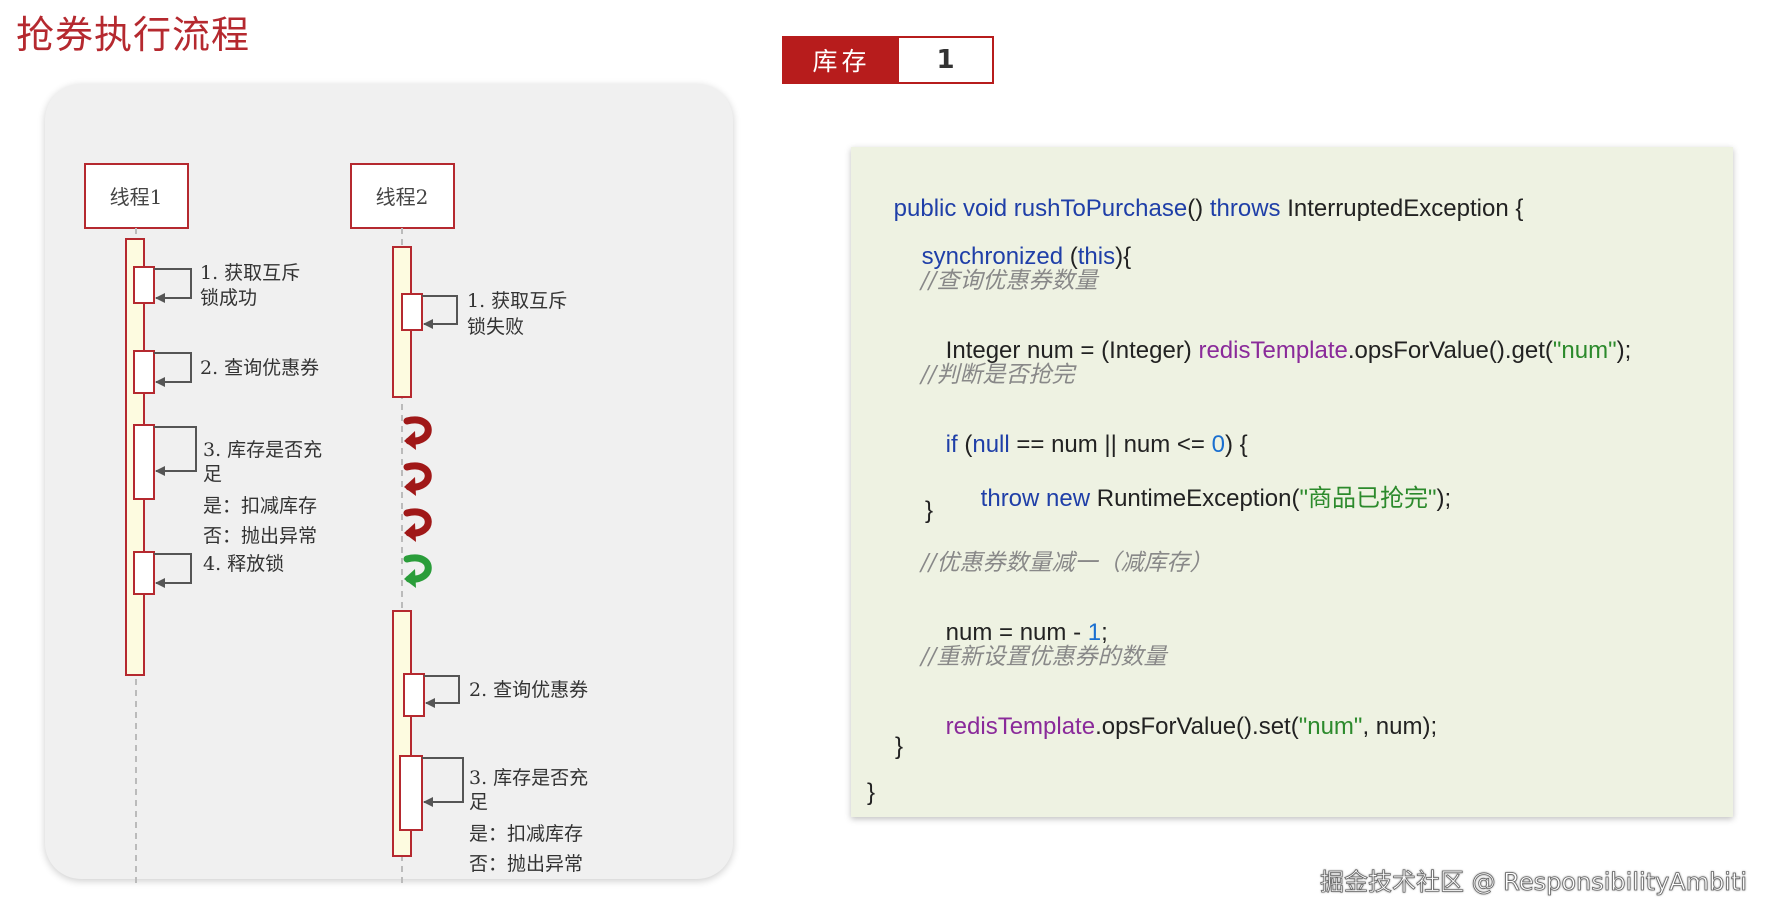 This screenshot has width=1775, height=913. I want to click on t1-step3-text2: 足, so click(212, 474).